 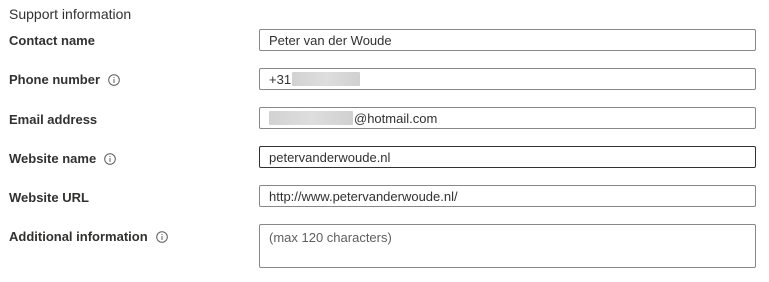 I want to click on additional-information-label: Additional information, so click(x=88, y=236).